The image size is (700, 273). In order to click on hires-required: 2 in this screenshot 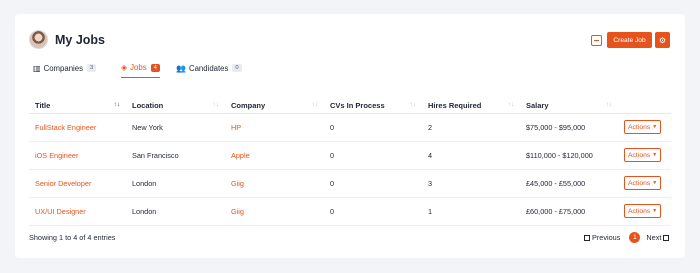, I will do `click(471, 127)`.